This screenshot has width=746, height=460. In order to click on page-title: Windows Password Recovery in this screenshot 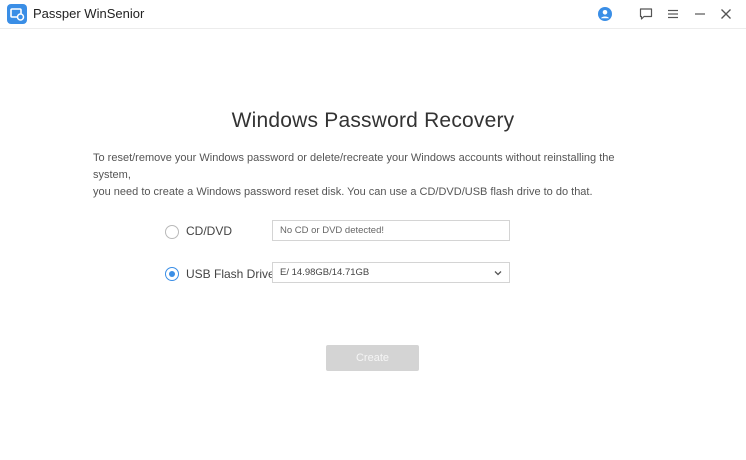, I will do `click(373, 120)`.